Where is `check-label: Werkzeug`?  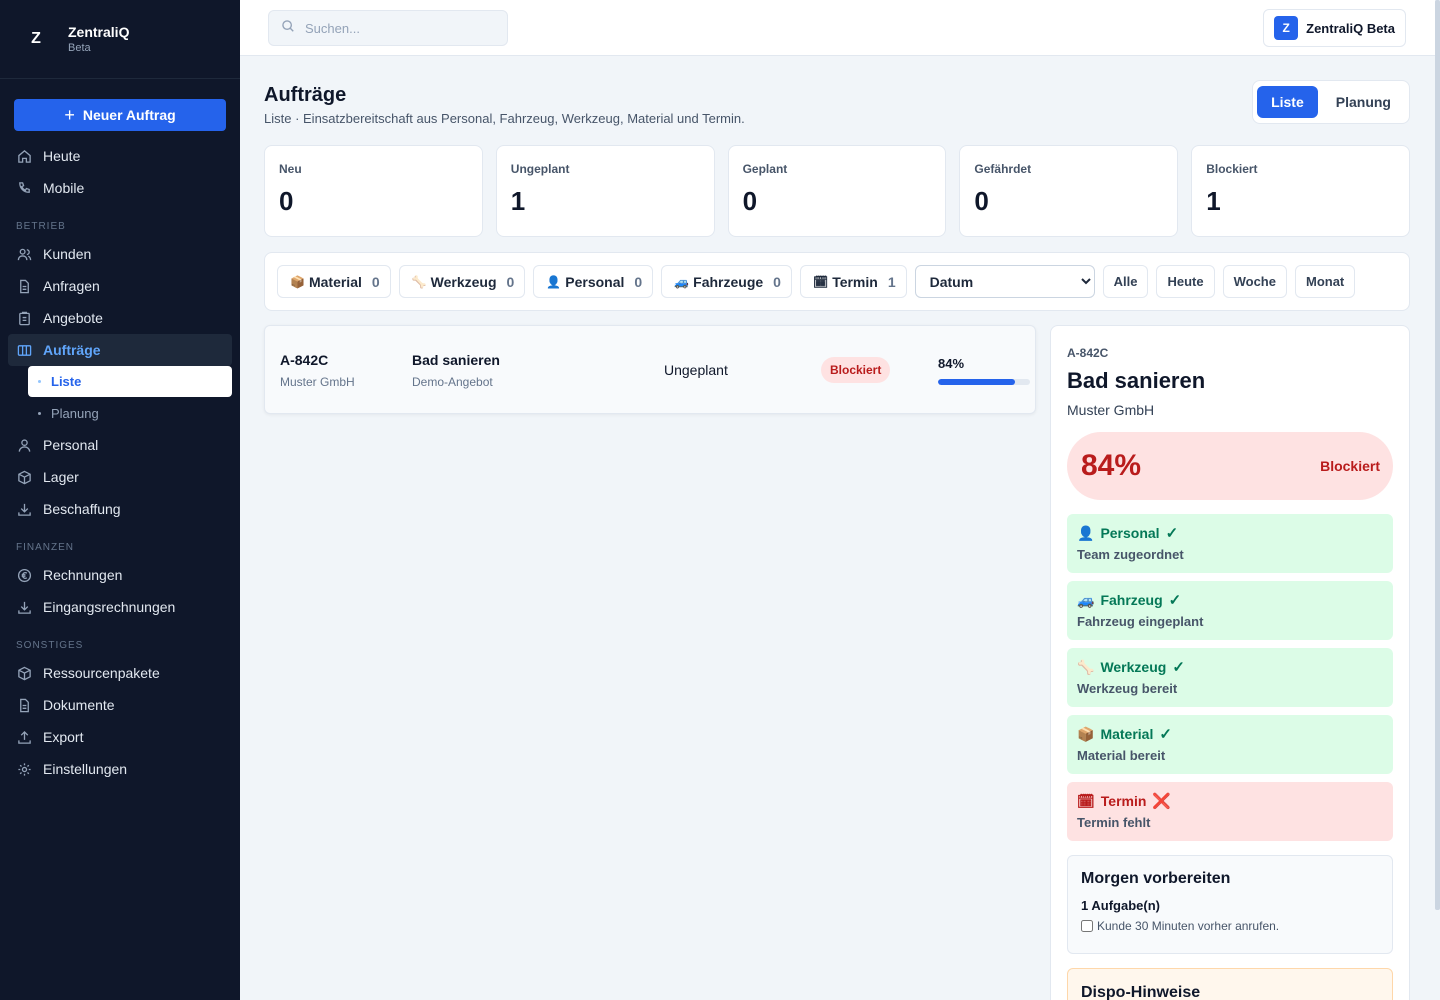
check-label: Werkzeug is located at coordinates (1133, 667).